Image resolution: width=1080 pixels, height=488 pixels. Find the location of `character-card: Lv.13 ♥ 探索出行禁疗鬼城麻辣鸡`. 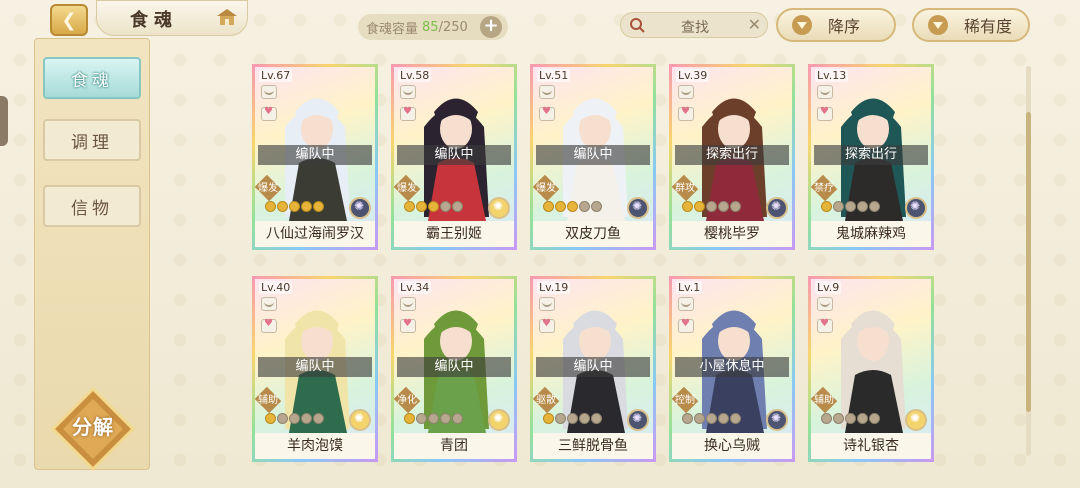

character-card: Lv.13 ♥ 探索出行禁疗鬼城麻辣鸡 is located at coordinates (871, 157).